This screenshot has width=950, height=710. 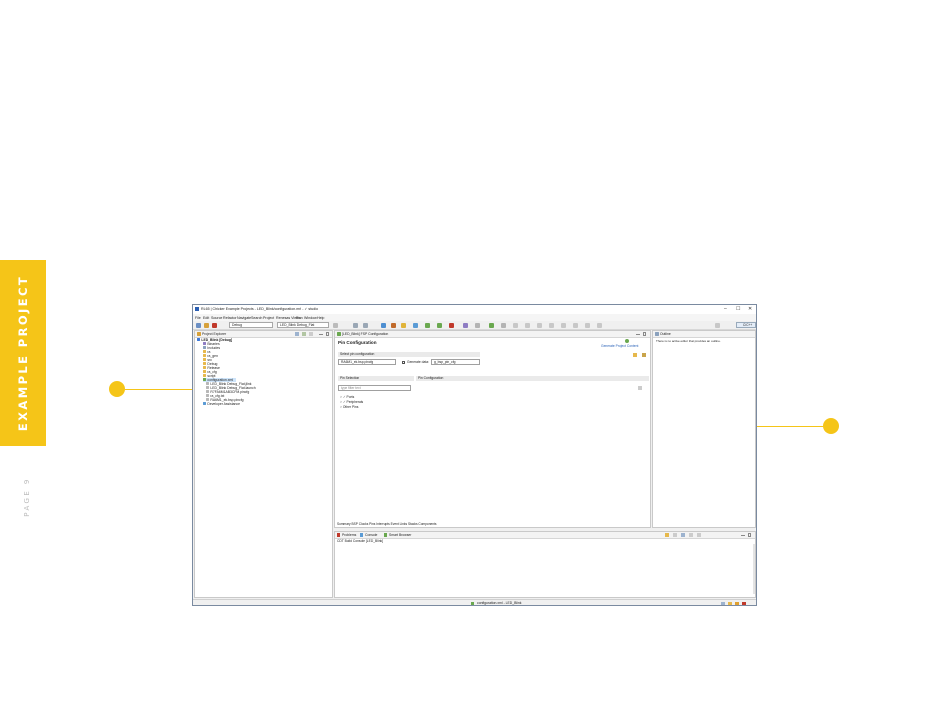 What do you see at coordinates (214, 325) in the screenshot?
I see `stop-icon` at bounding box center [214, 325].